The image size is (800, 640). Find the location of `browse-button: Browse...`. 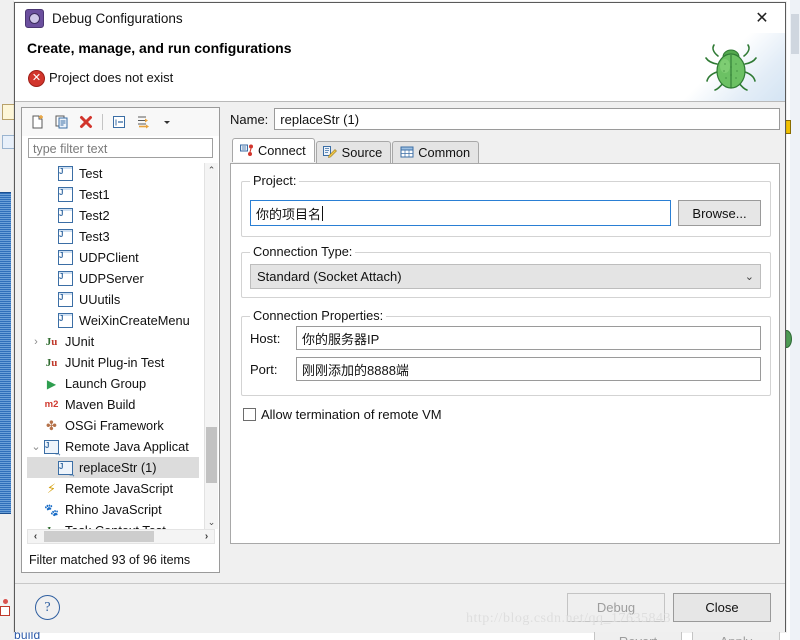

browse-button: Browse... is located at coordinates (719, 213).